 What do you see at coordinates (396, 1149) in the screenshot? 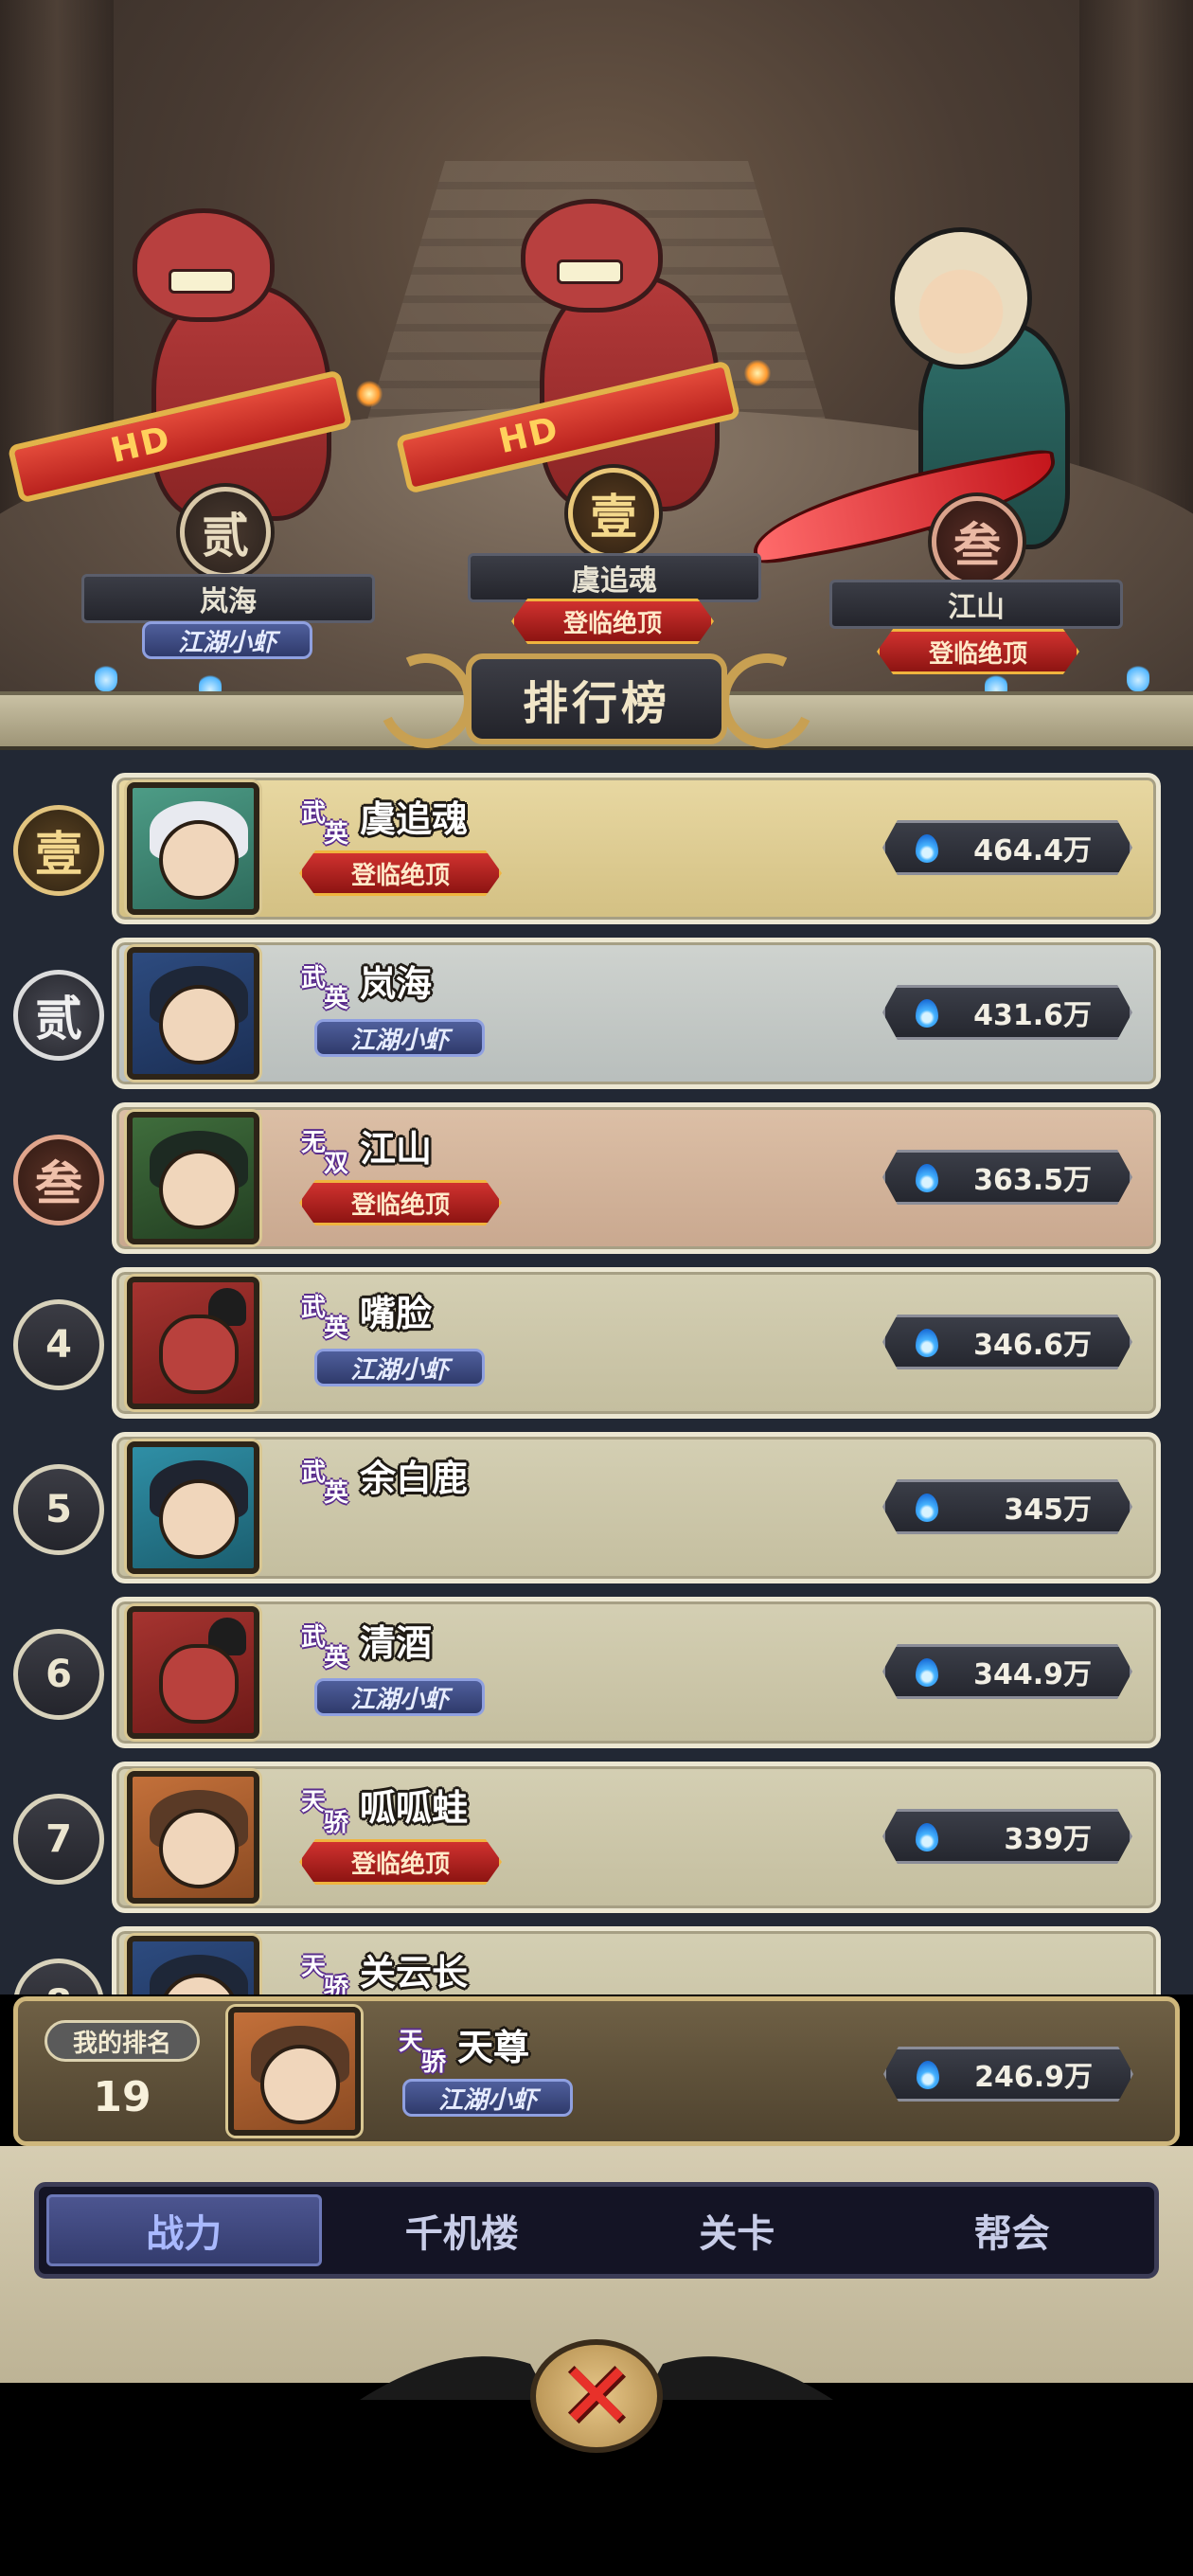
I see `player-name: 江山` at bounding box center [396, 1149].